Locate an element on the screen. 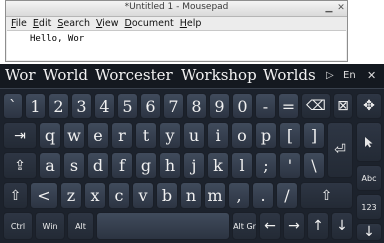  key-q: q is located at coordinates (50, 135).